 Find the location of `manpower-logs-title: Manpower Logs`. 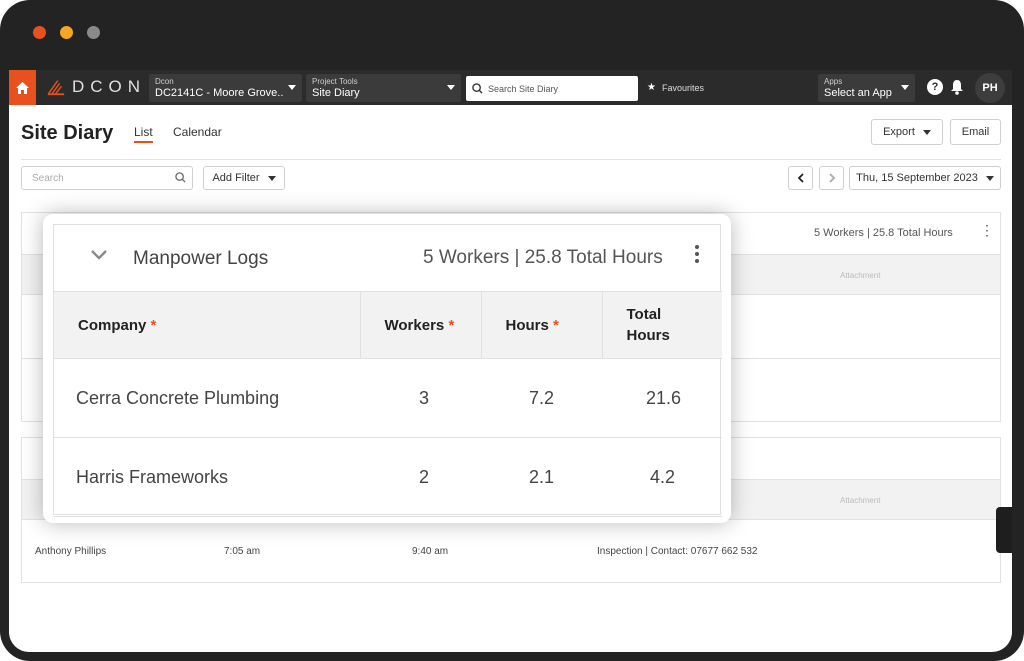

manpower-logs-title: Manpower Logs is located at coordinates (201, 258).